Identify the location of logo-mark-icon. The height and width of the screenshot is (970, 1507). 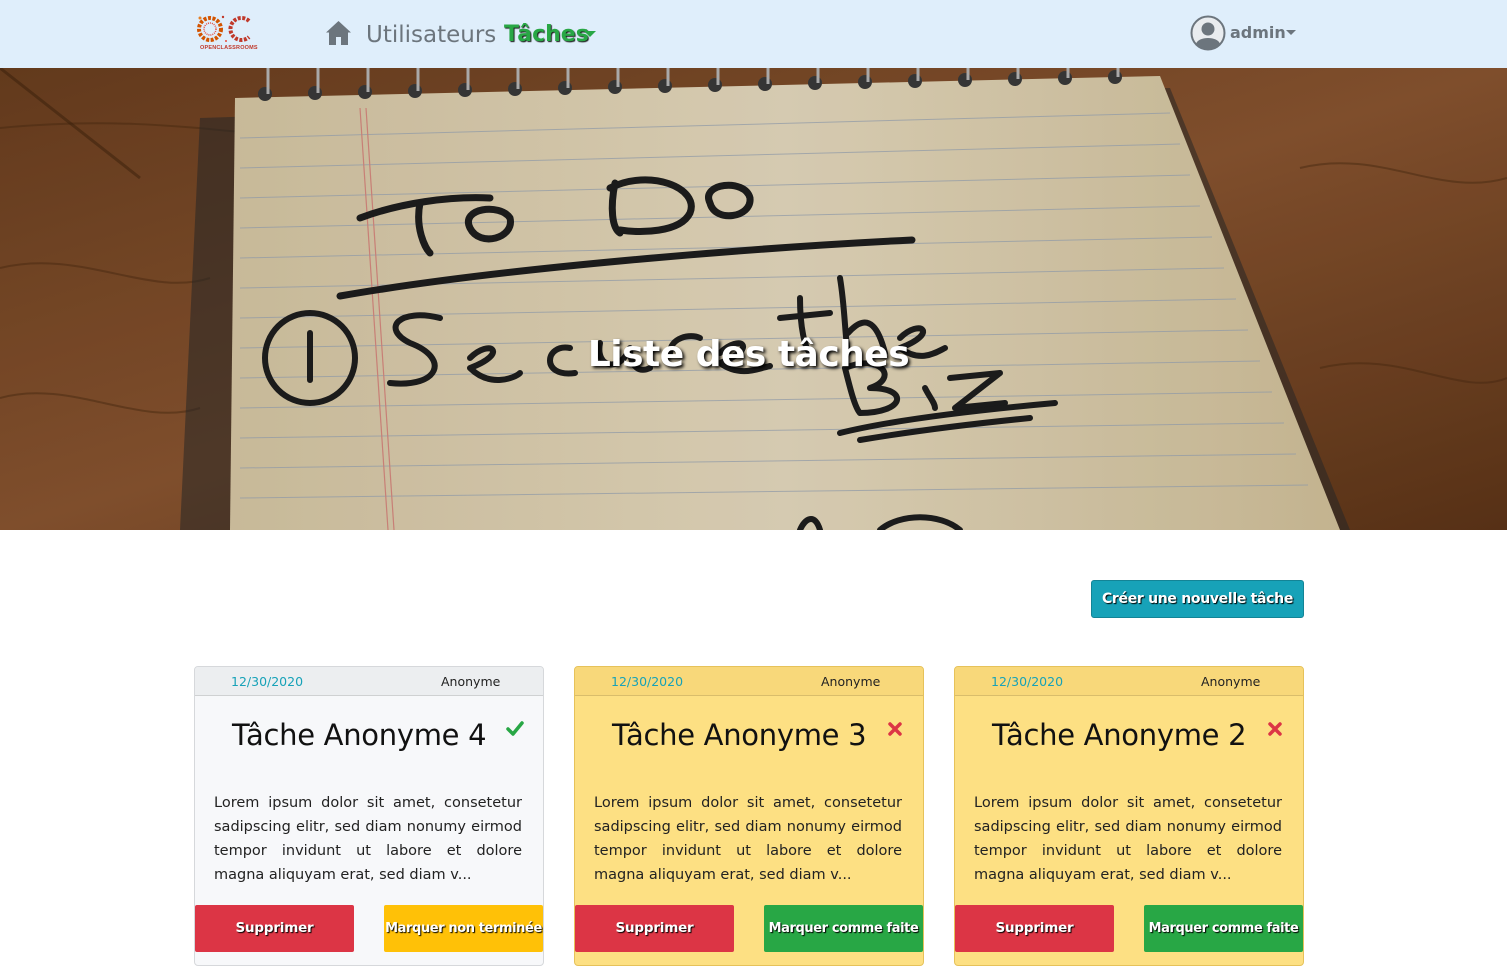
(224, 28).